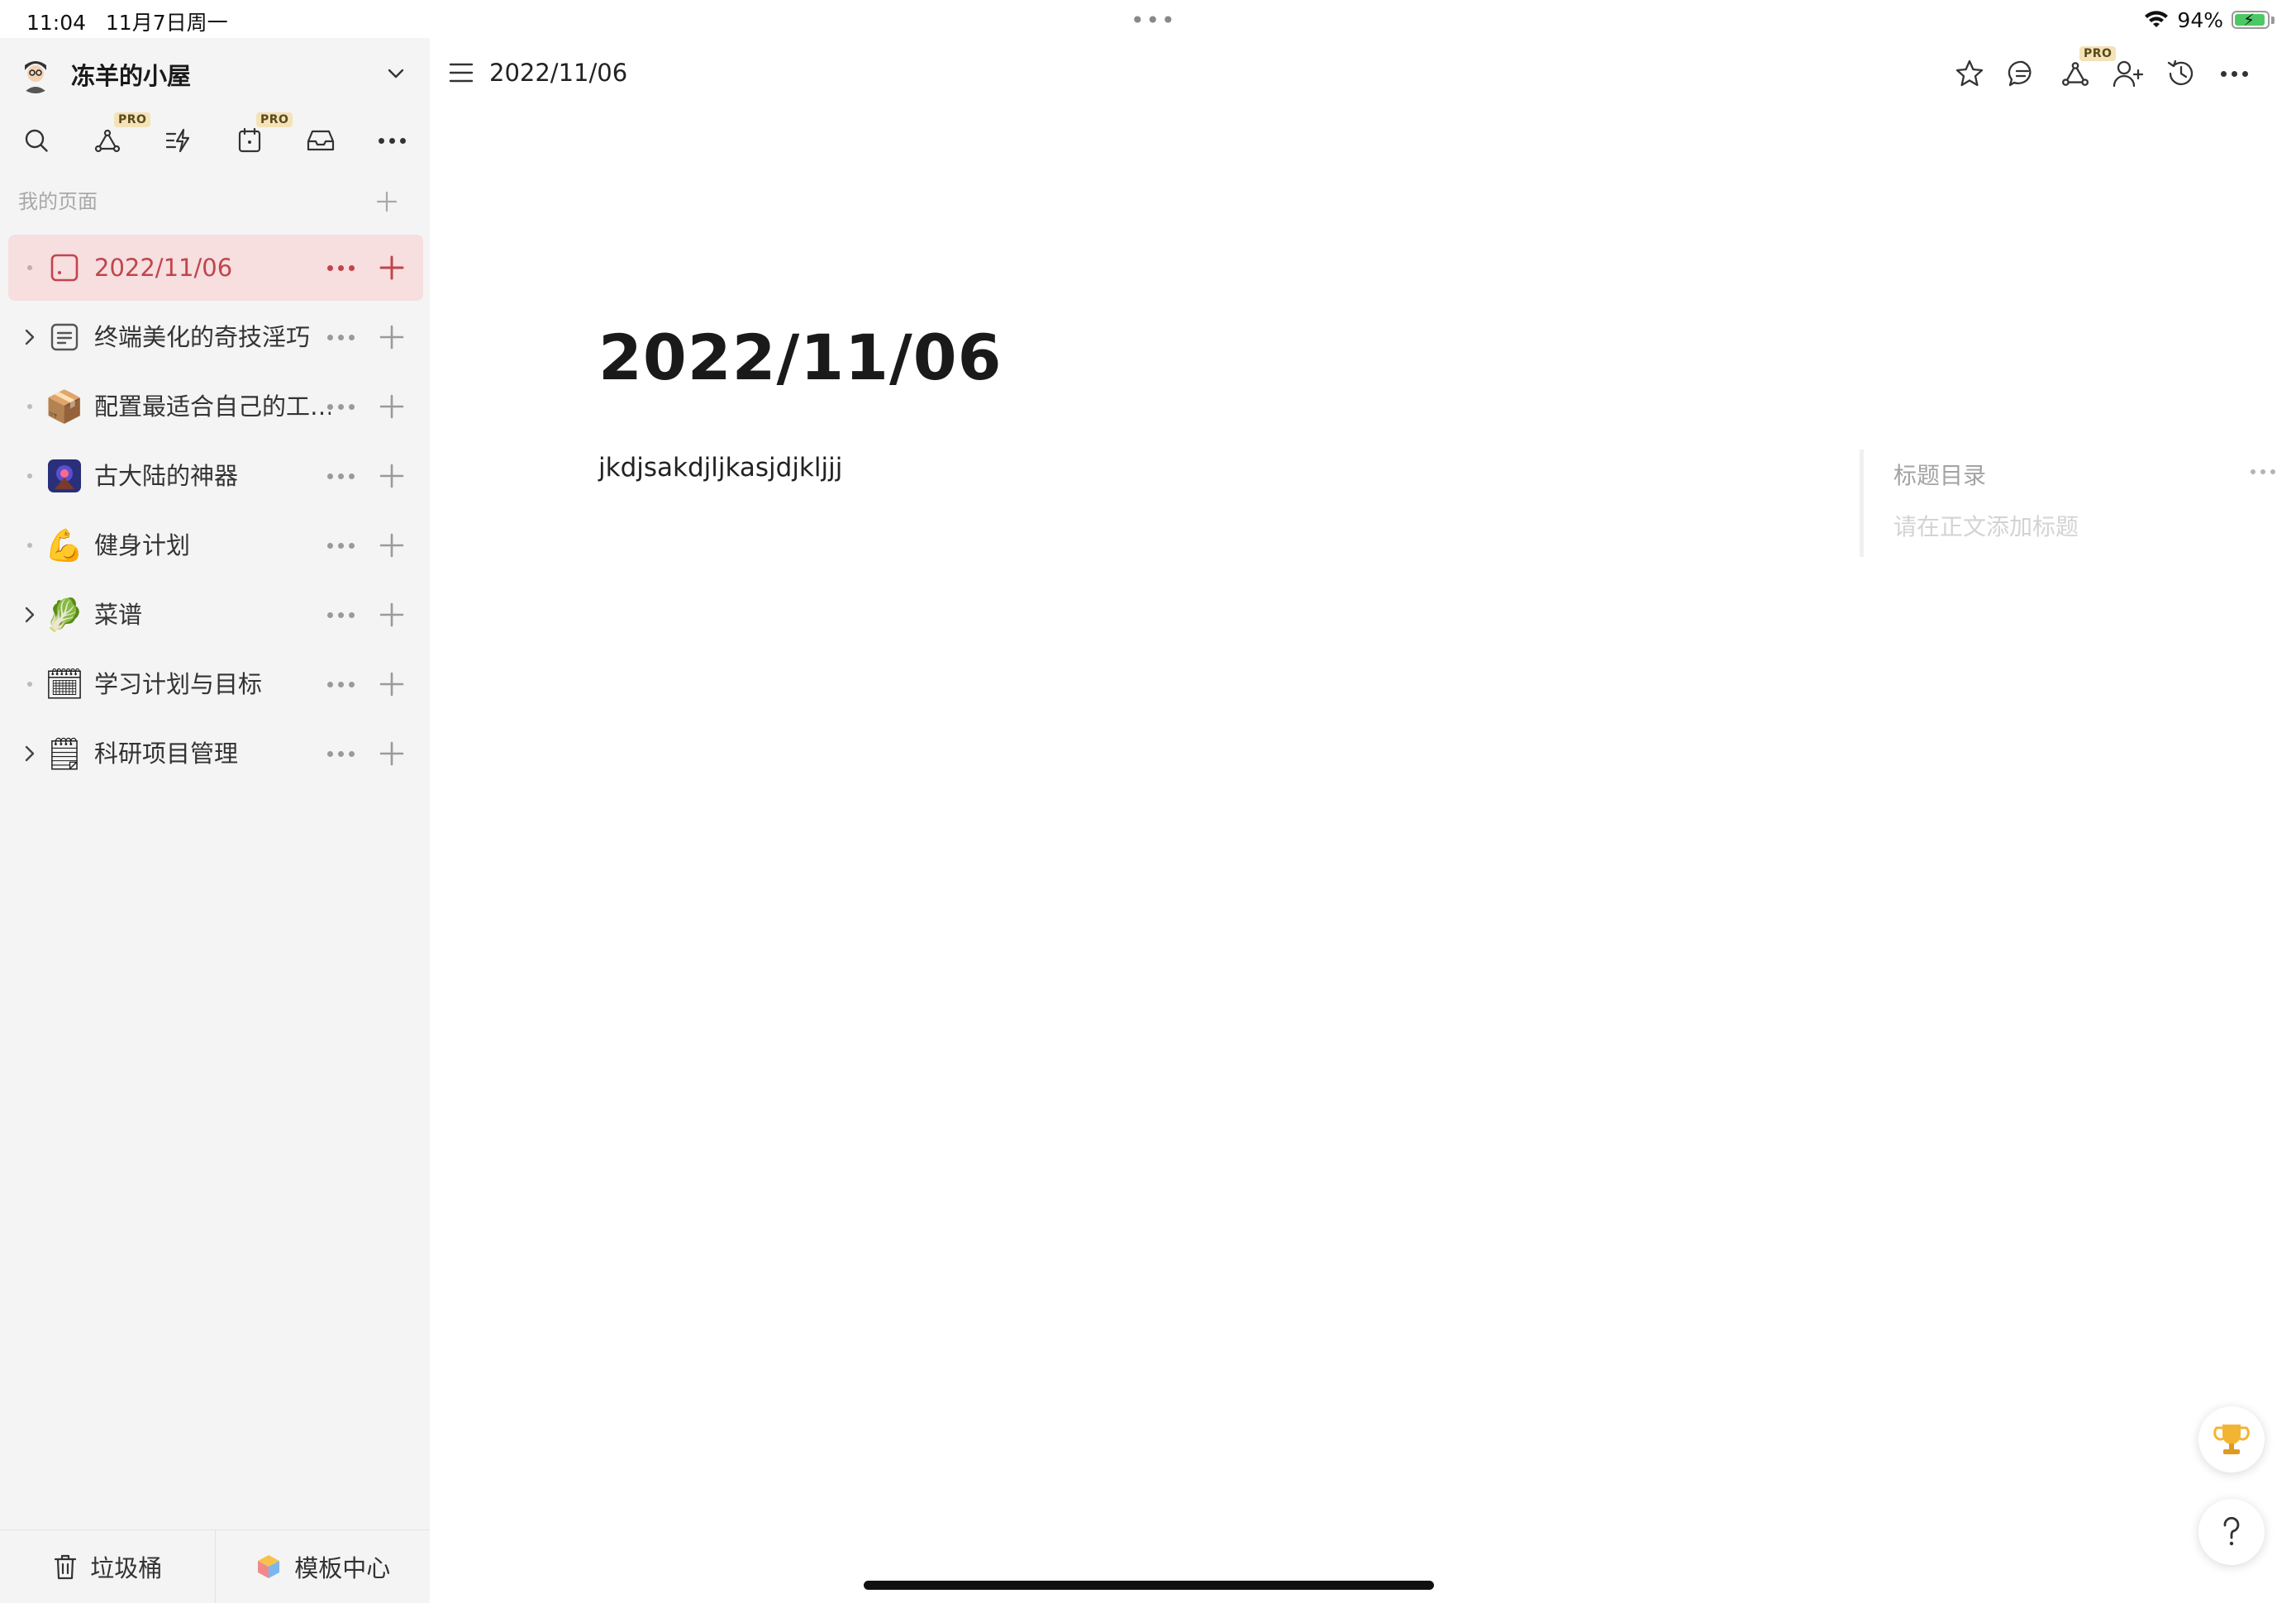 The width and height of the screenshot is (2296, 1603). I want to click on trash-button: 垃圾桶, so click(108, 1566).